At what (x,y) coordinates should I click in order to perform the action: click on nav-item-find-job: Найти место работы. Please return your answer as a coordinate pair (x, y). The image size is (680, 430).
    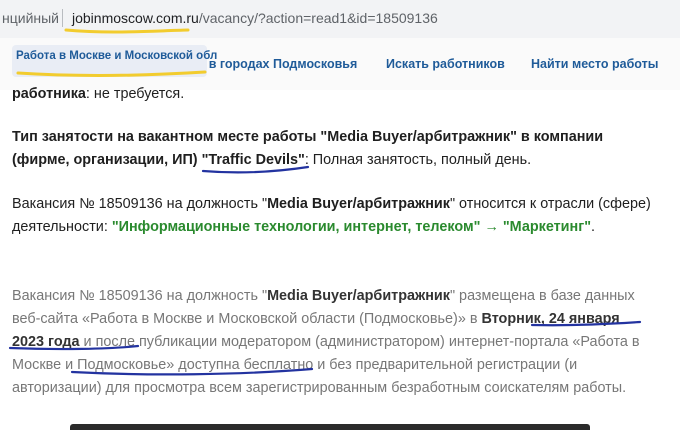
    Looking at the image, I should click on (594, 64).